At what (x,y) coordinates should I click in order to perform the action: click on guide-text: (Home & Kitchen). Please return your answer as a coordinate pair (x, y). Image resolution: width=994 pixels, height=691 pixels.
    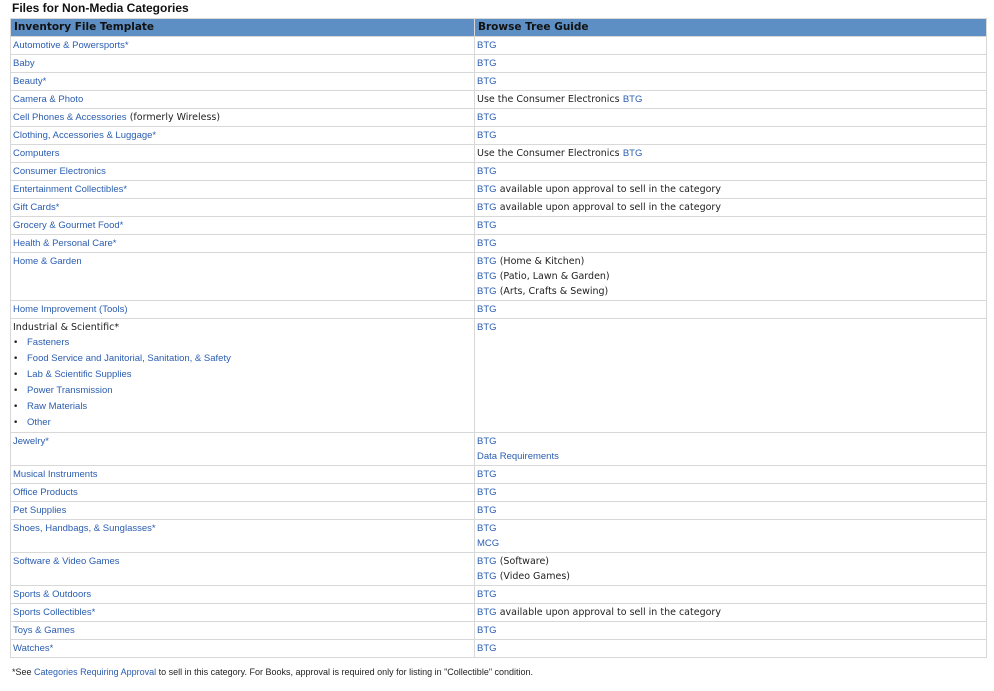
    Looking at the image, I should click on (542, 261).